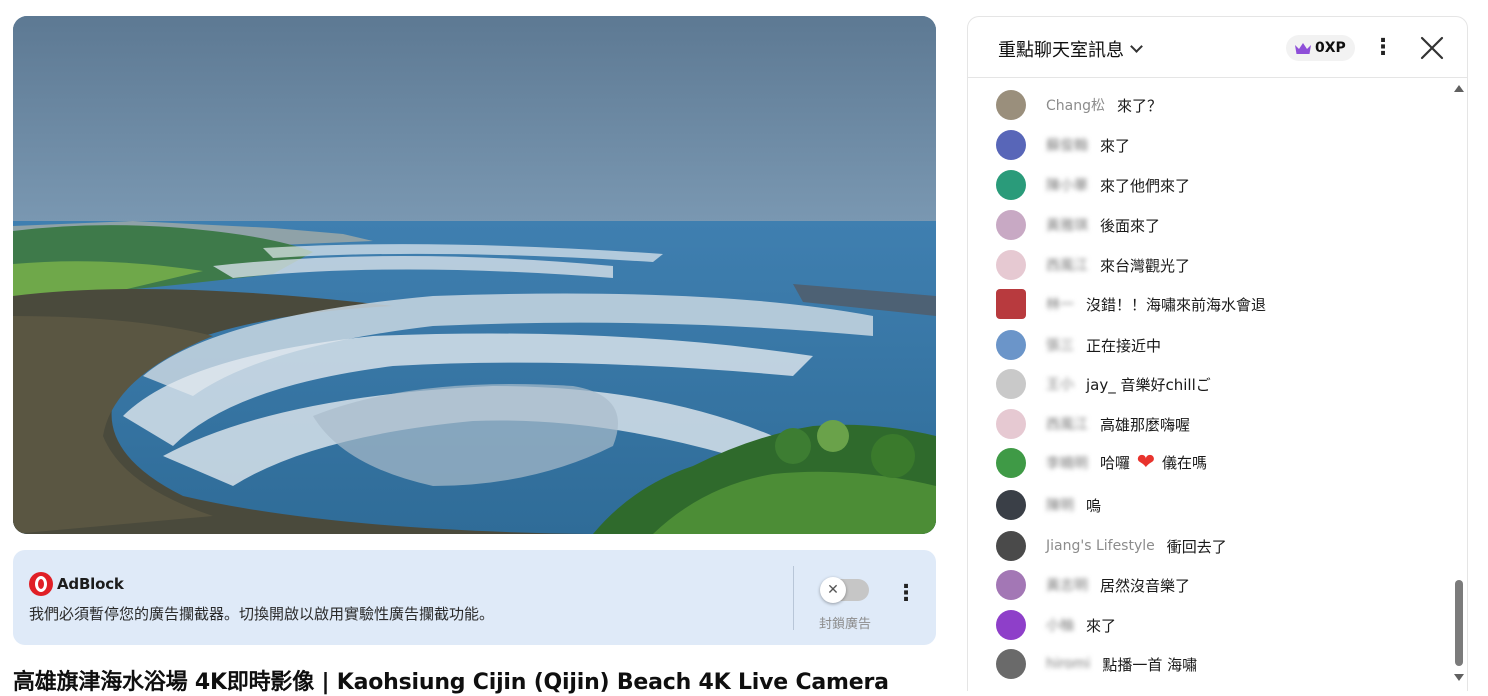  What do you see at coordinates (1067, 585) in the screenshot?
I see `chat-author: 黃志明` at bounding box center [1067, 585].